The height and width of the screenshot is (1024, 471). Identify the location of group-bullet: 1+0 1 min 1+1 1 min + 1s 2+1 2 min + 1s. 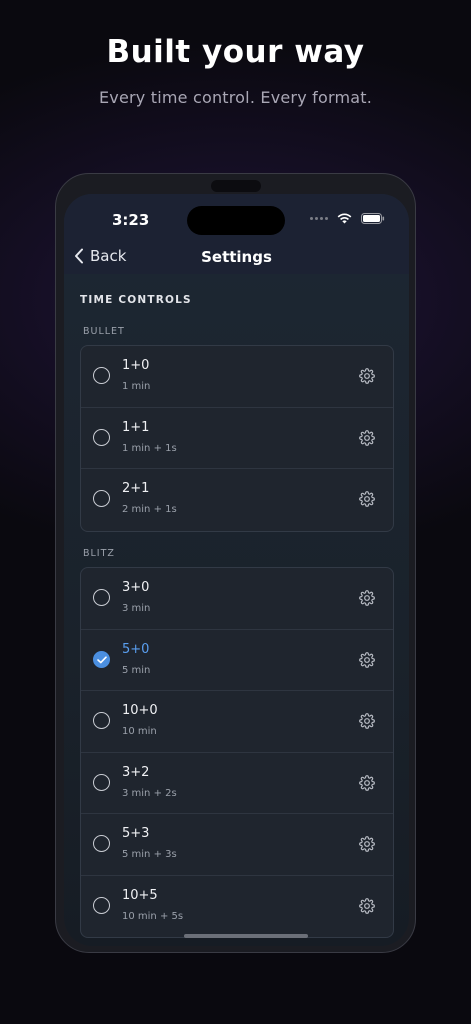
(237, 438).